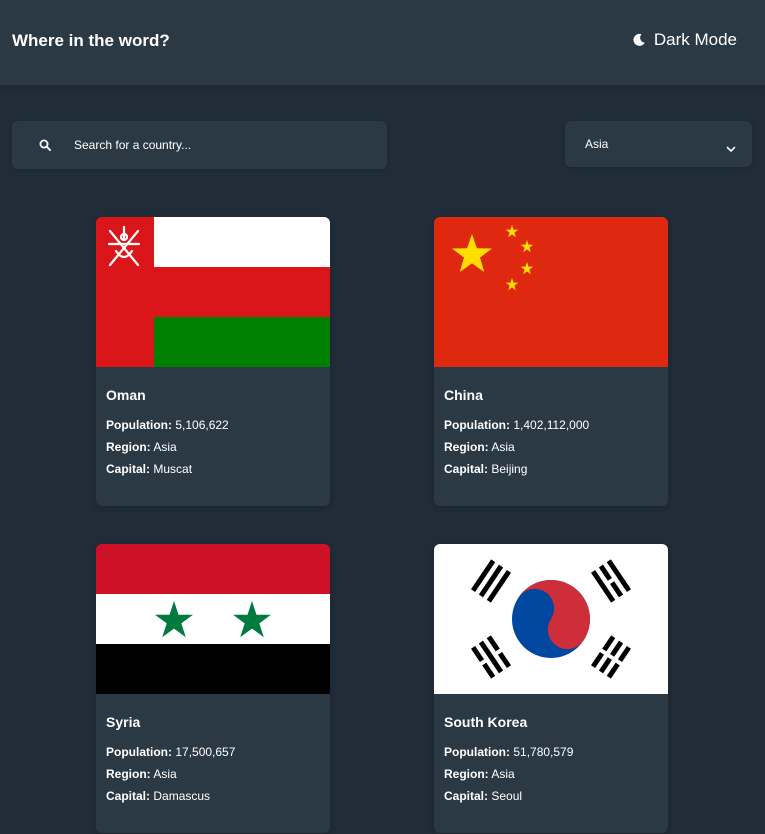 The image size is (765, 834). Describe the element at coordinates (551, 425) in the screenshot. I see `population-value: 1,402,112,000` at that location.